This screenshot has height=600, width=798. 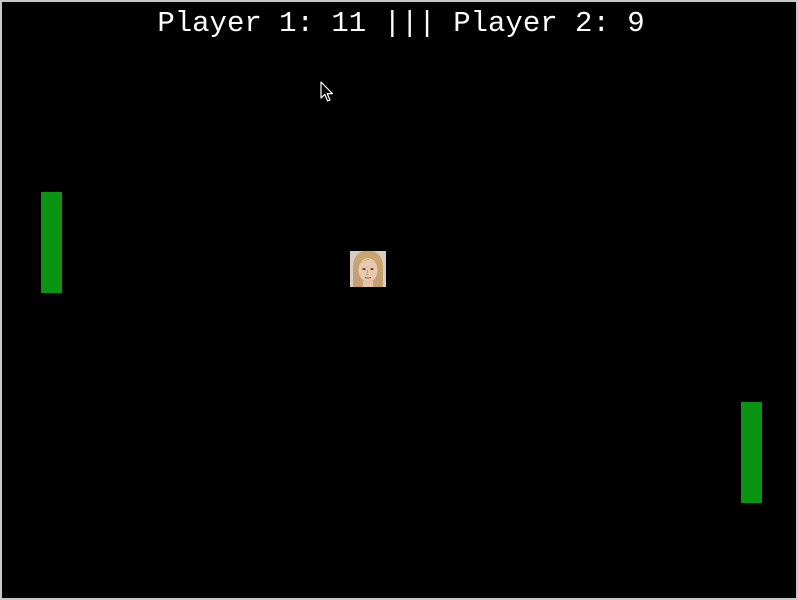 I want to click on player1-paddle, so click(x=51, y=242).